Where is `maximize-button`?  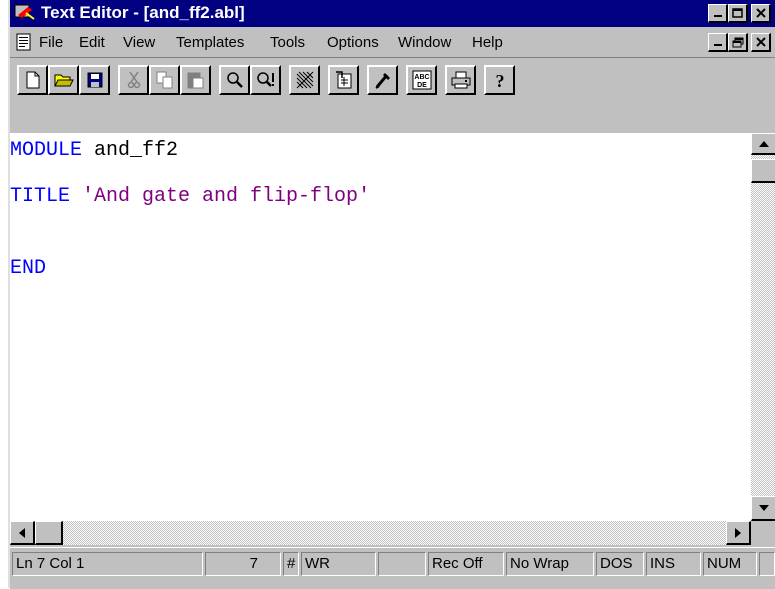
maximize-button is located at coordinates (738, 13).